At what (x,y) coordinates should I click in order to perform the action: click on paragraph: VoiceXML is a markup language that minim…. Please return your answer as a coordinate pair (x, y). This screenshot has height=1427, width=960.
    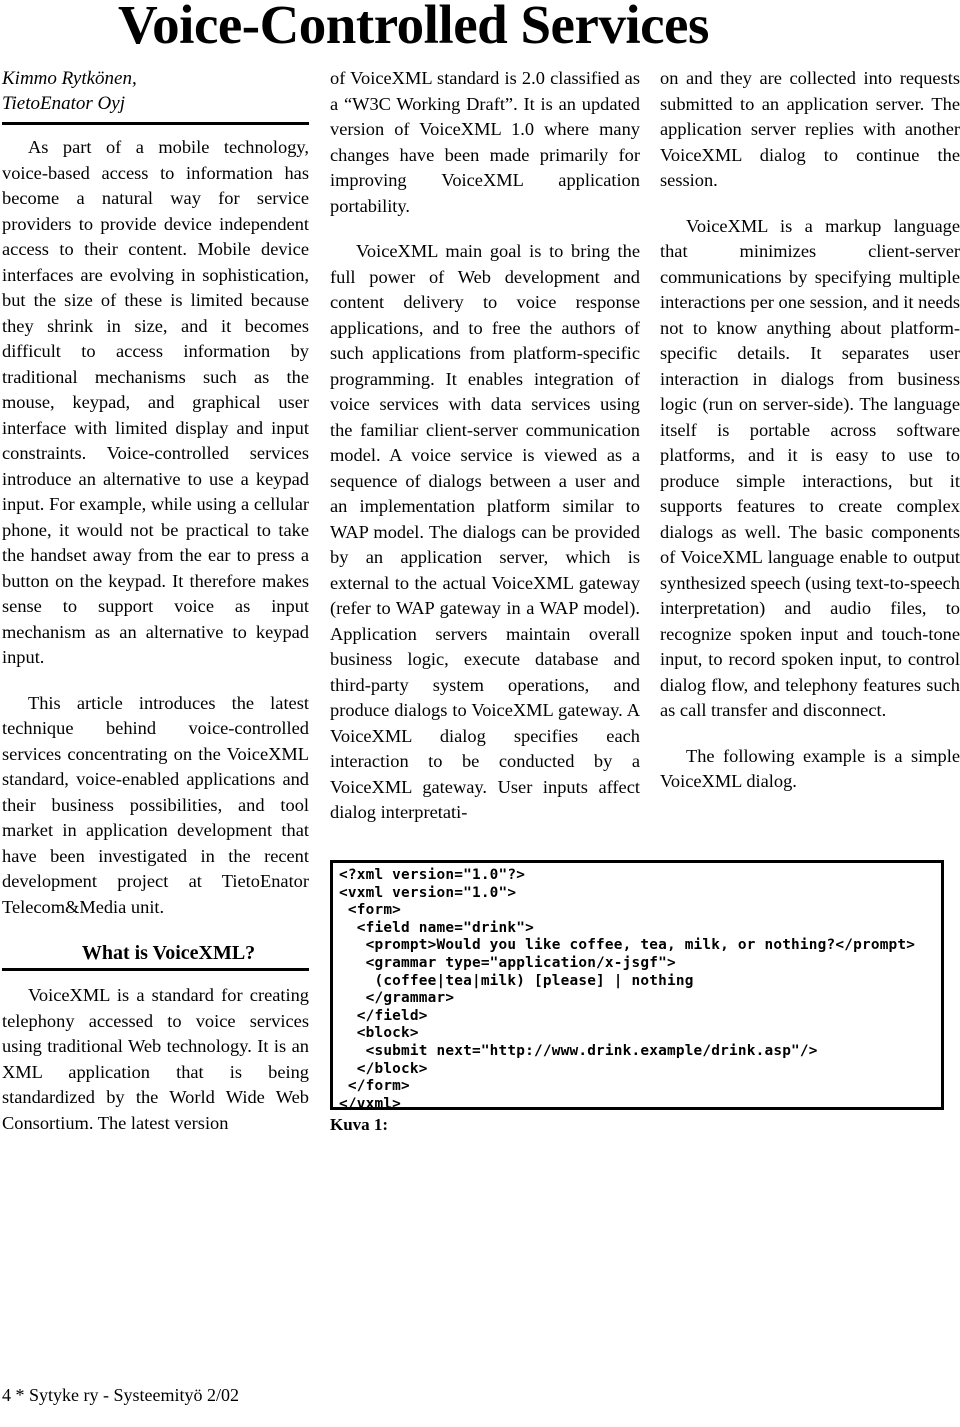
    Looking at the image, I should click on (810, 468).